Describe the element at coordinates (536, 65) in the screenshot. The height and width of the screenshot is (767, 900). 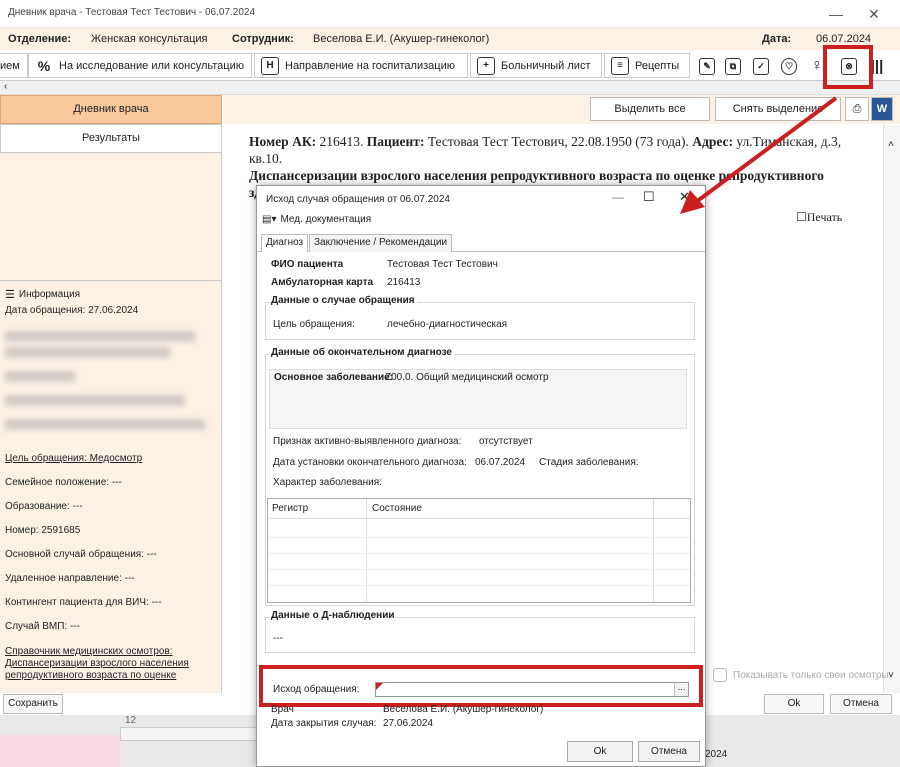
I see `tab-sick-leave: + Больничный лист` at that location.